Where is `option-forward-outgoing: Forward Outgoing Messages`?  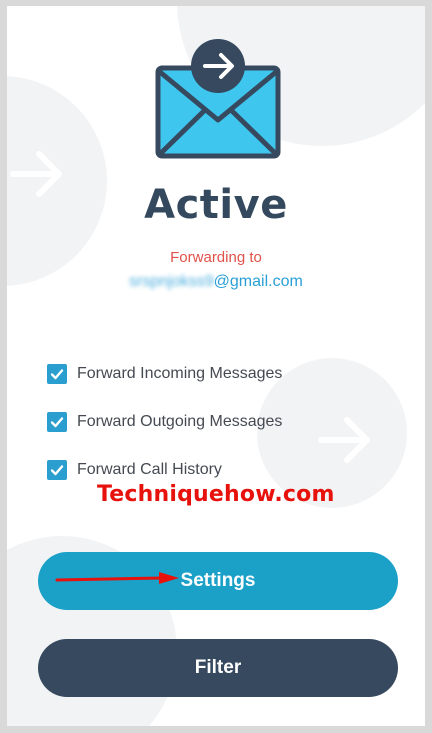
option-forward-outgoing: Forward Outgoing Messages is located at coordinates (164, 422).